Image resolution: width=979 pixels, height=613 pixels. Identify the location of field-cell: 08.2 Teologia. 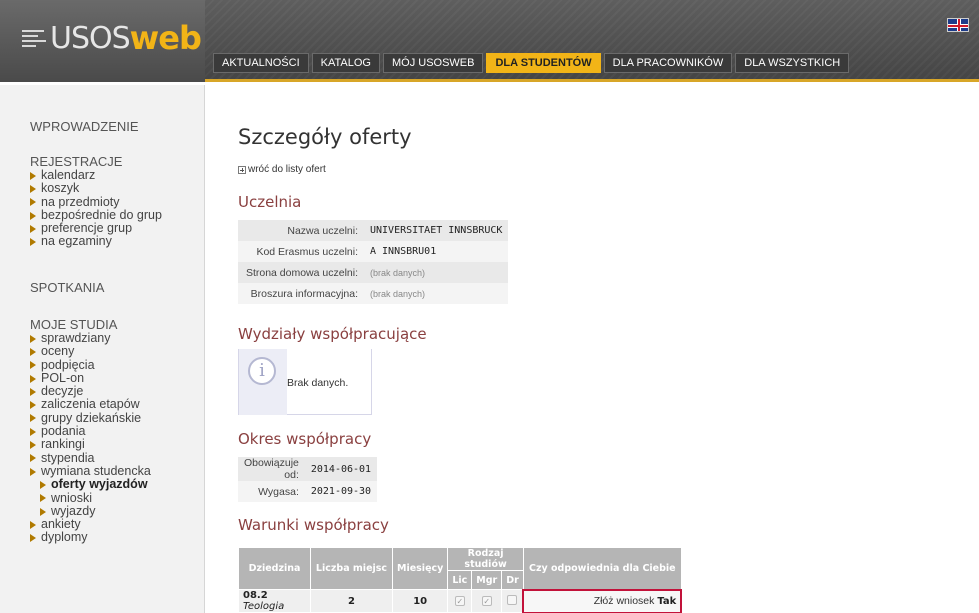
(274, 601).